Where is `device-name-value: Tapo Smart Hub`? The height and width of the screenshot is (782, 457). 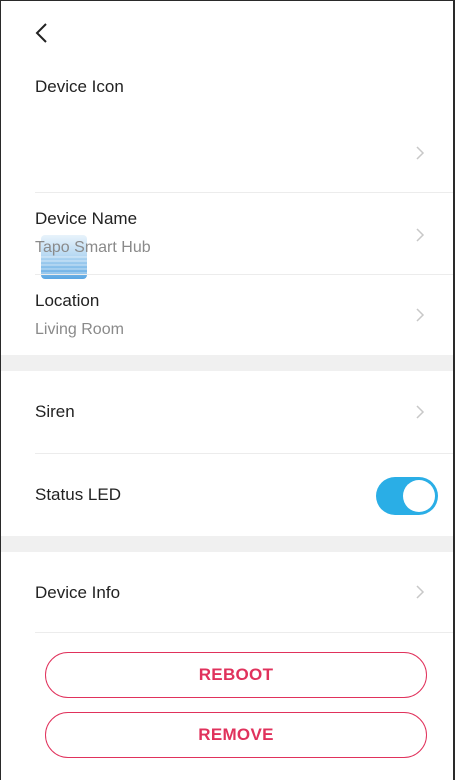
device-name-value: Tapo Smart Hub is located at coordinates (93, 247).